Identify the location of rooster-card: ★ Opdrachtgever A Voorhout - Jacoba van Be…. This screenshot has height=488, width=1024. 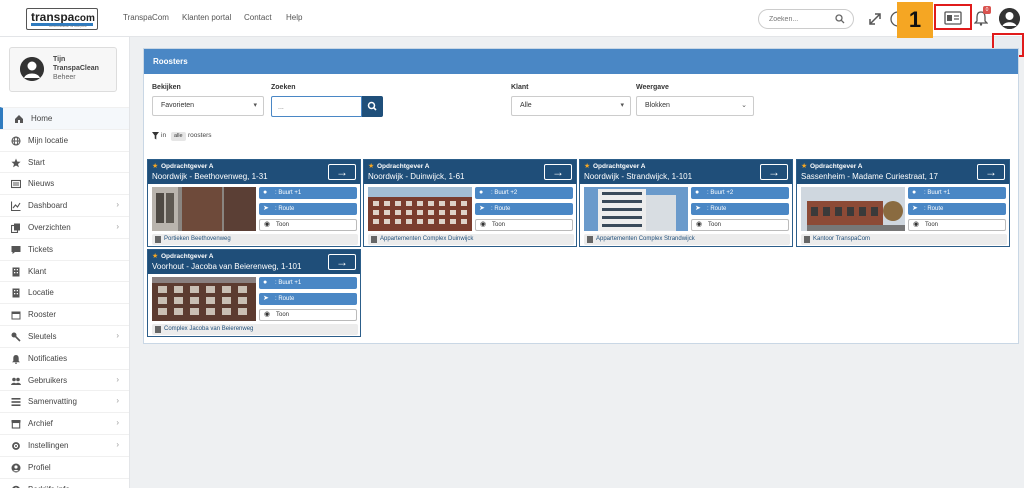
(254, 293).